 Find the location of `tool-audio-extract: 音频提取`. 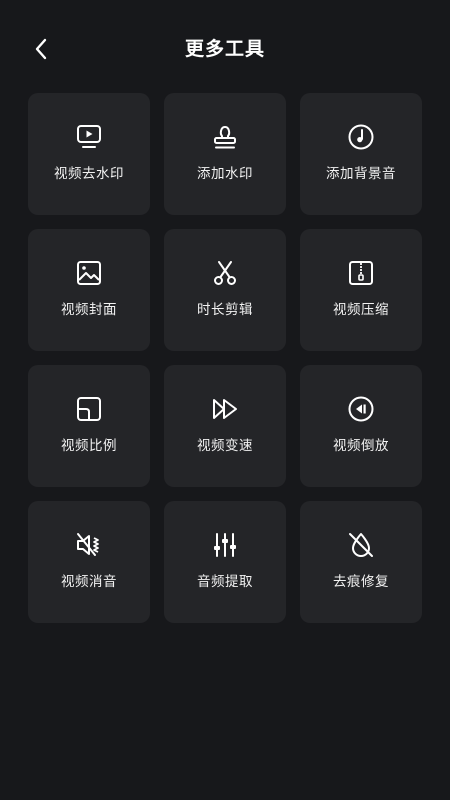

tool-audio-extract: 音频提取 is located at coordinates (225, 562).